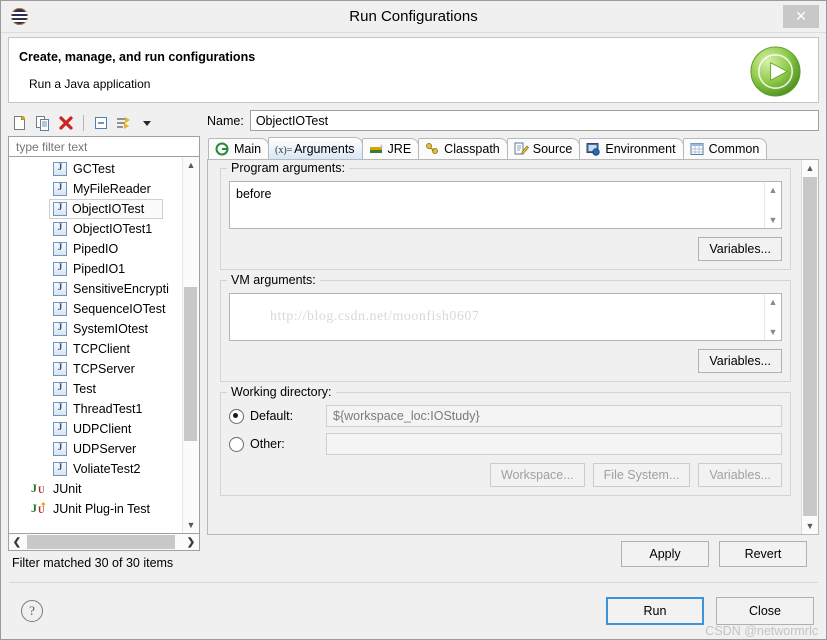  I want to click on apply-button: Apply, so click(665, 554).